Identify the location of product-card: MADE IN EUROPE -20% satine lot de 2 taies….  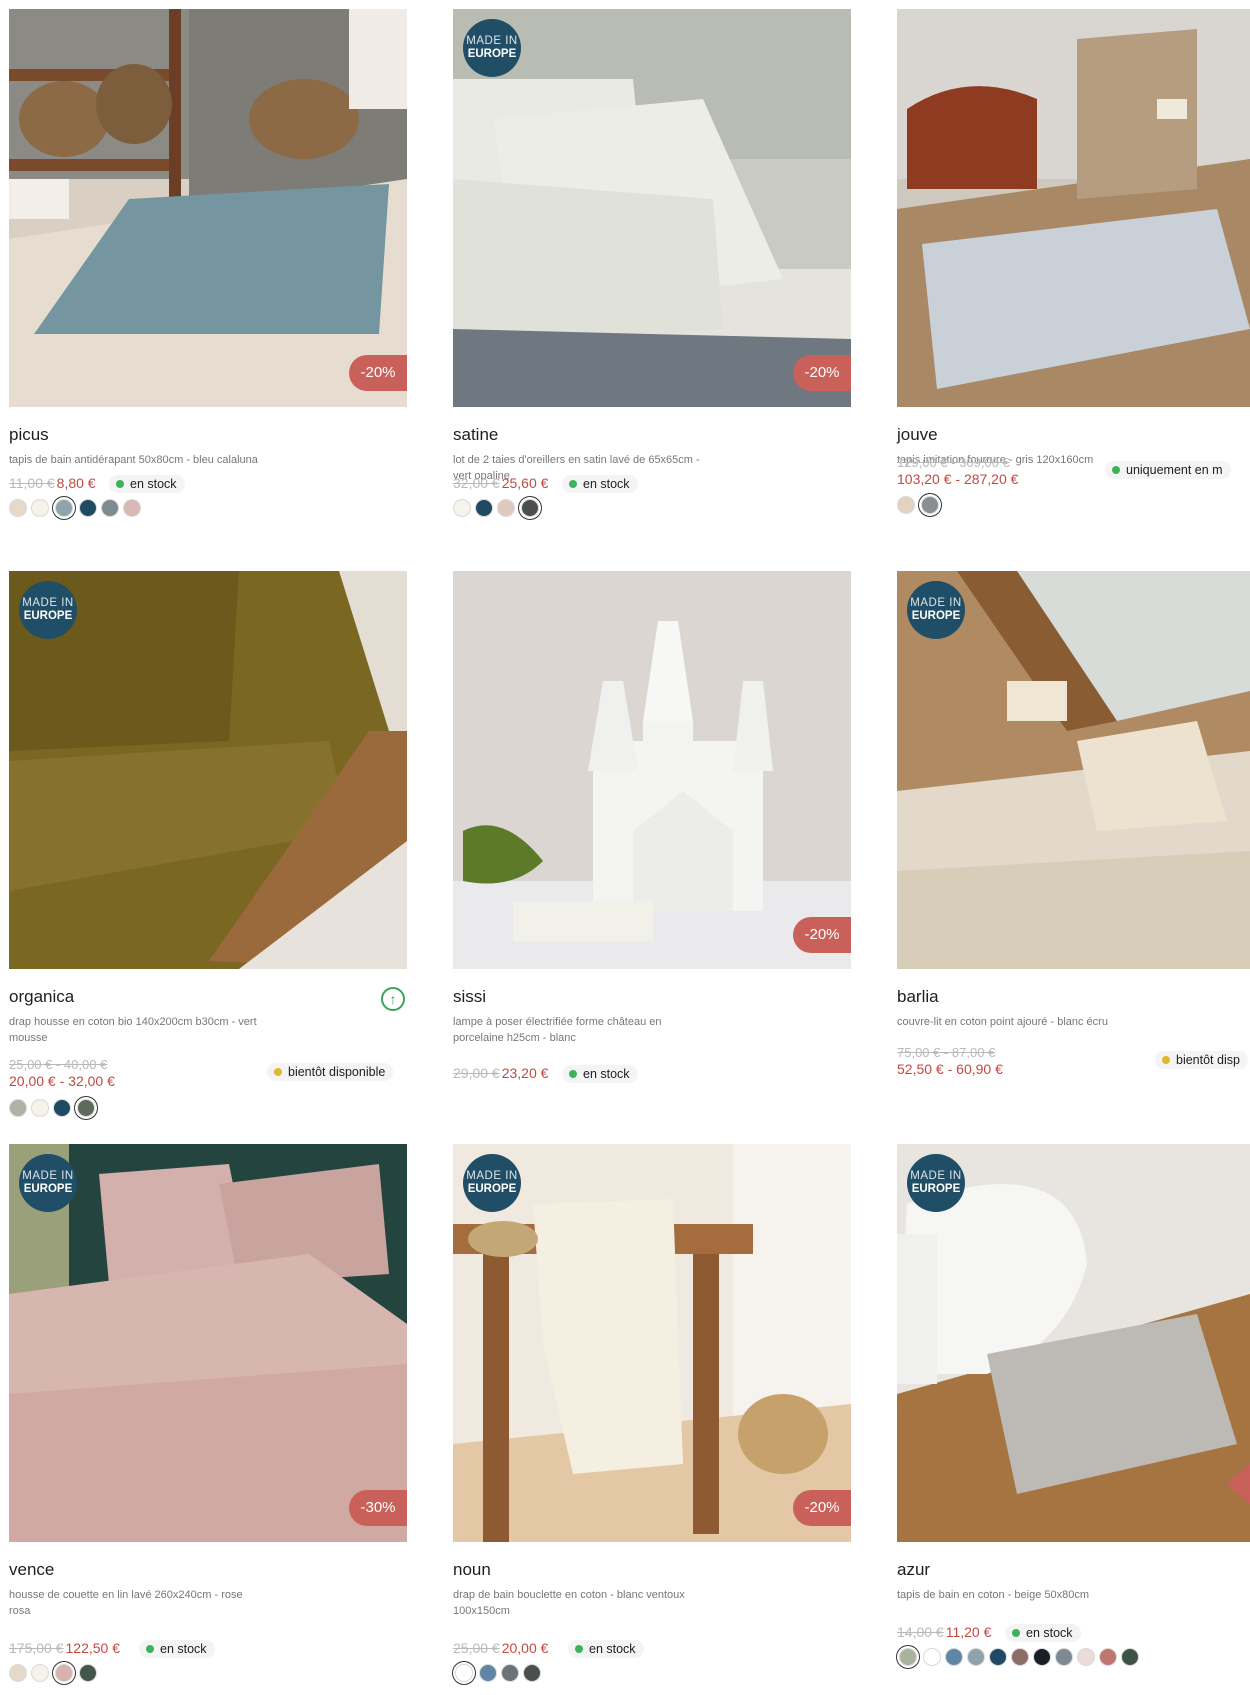
(652, 263).